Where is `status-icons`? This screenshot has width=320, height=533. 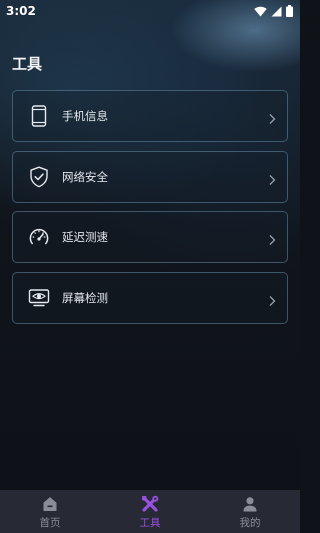 status-icons is located at coordinates (273, 11).